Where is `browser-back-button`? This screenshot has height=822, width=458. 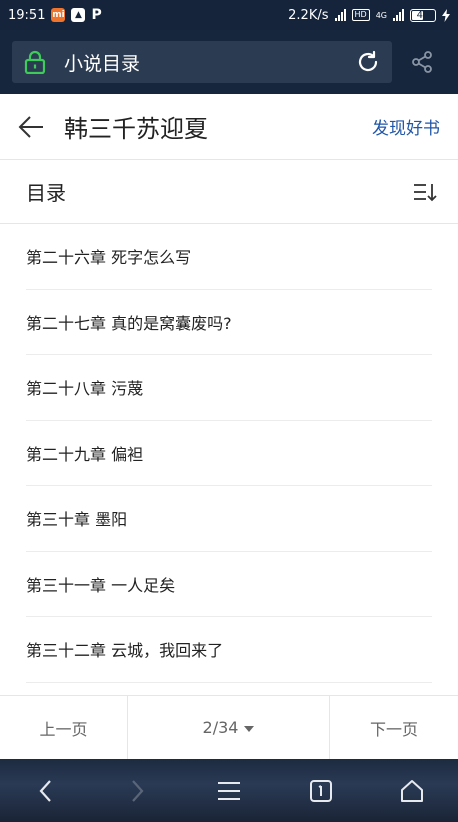 browser-back-button is located at coordinates (46, 791).